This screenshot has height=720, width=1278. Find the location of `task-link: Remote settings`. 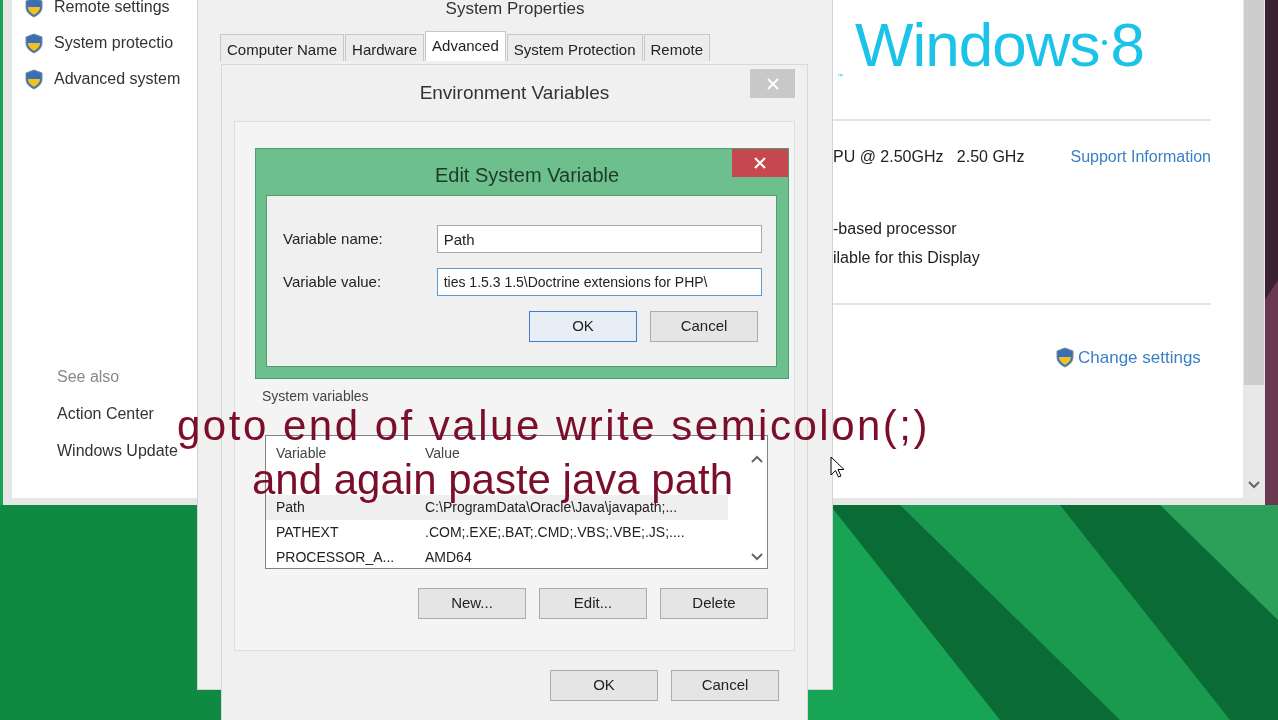

task-link: Remote settings is located at coordinates (112, 9).